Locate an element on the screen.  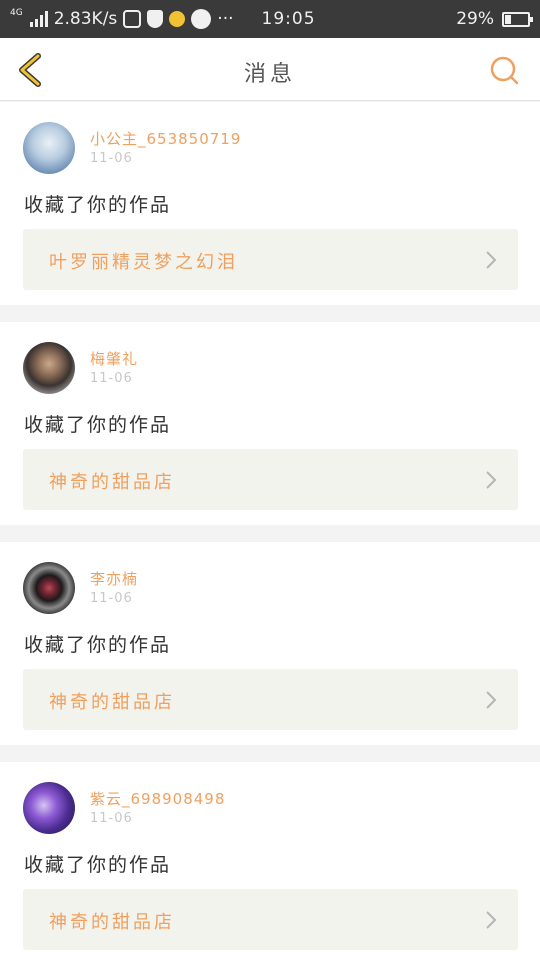
clock: 19:05 is located at coordinates (288, 19).